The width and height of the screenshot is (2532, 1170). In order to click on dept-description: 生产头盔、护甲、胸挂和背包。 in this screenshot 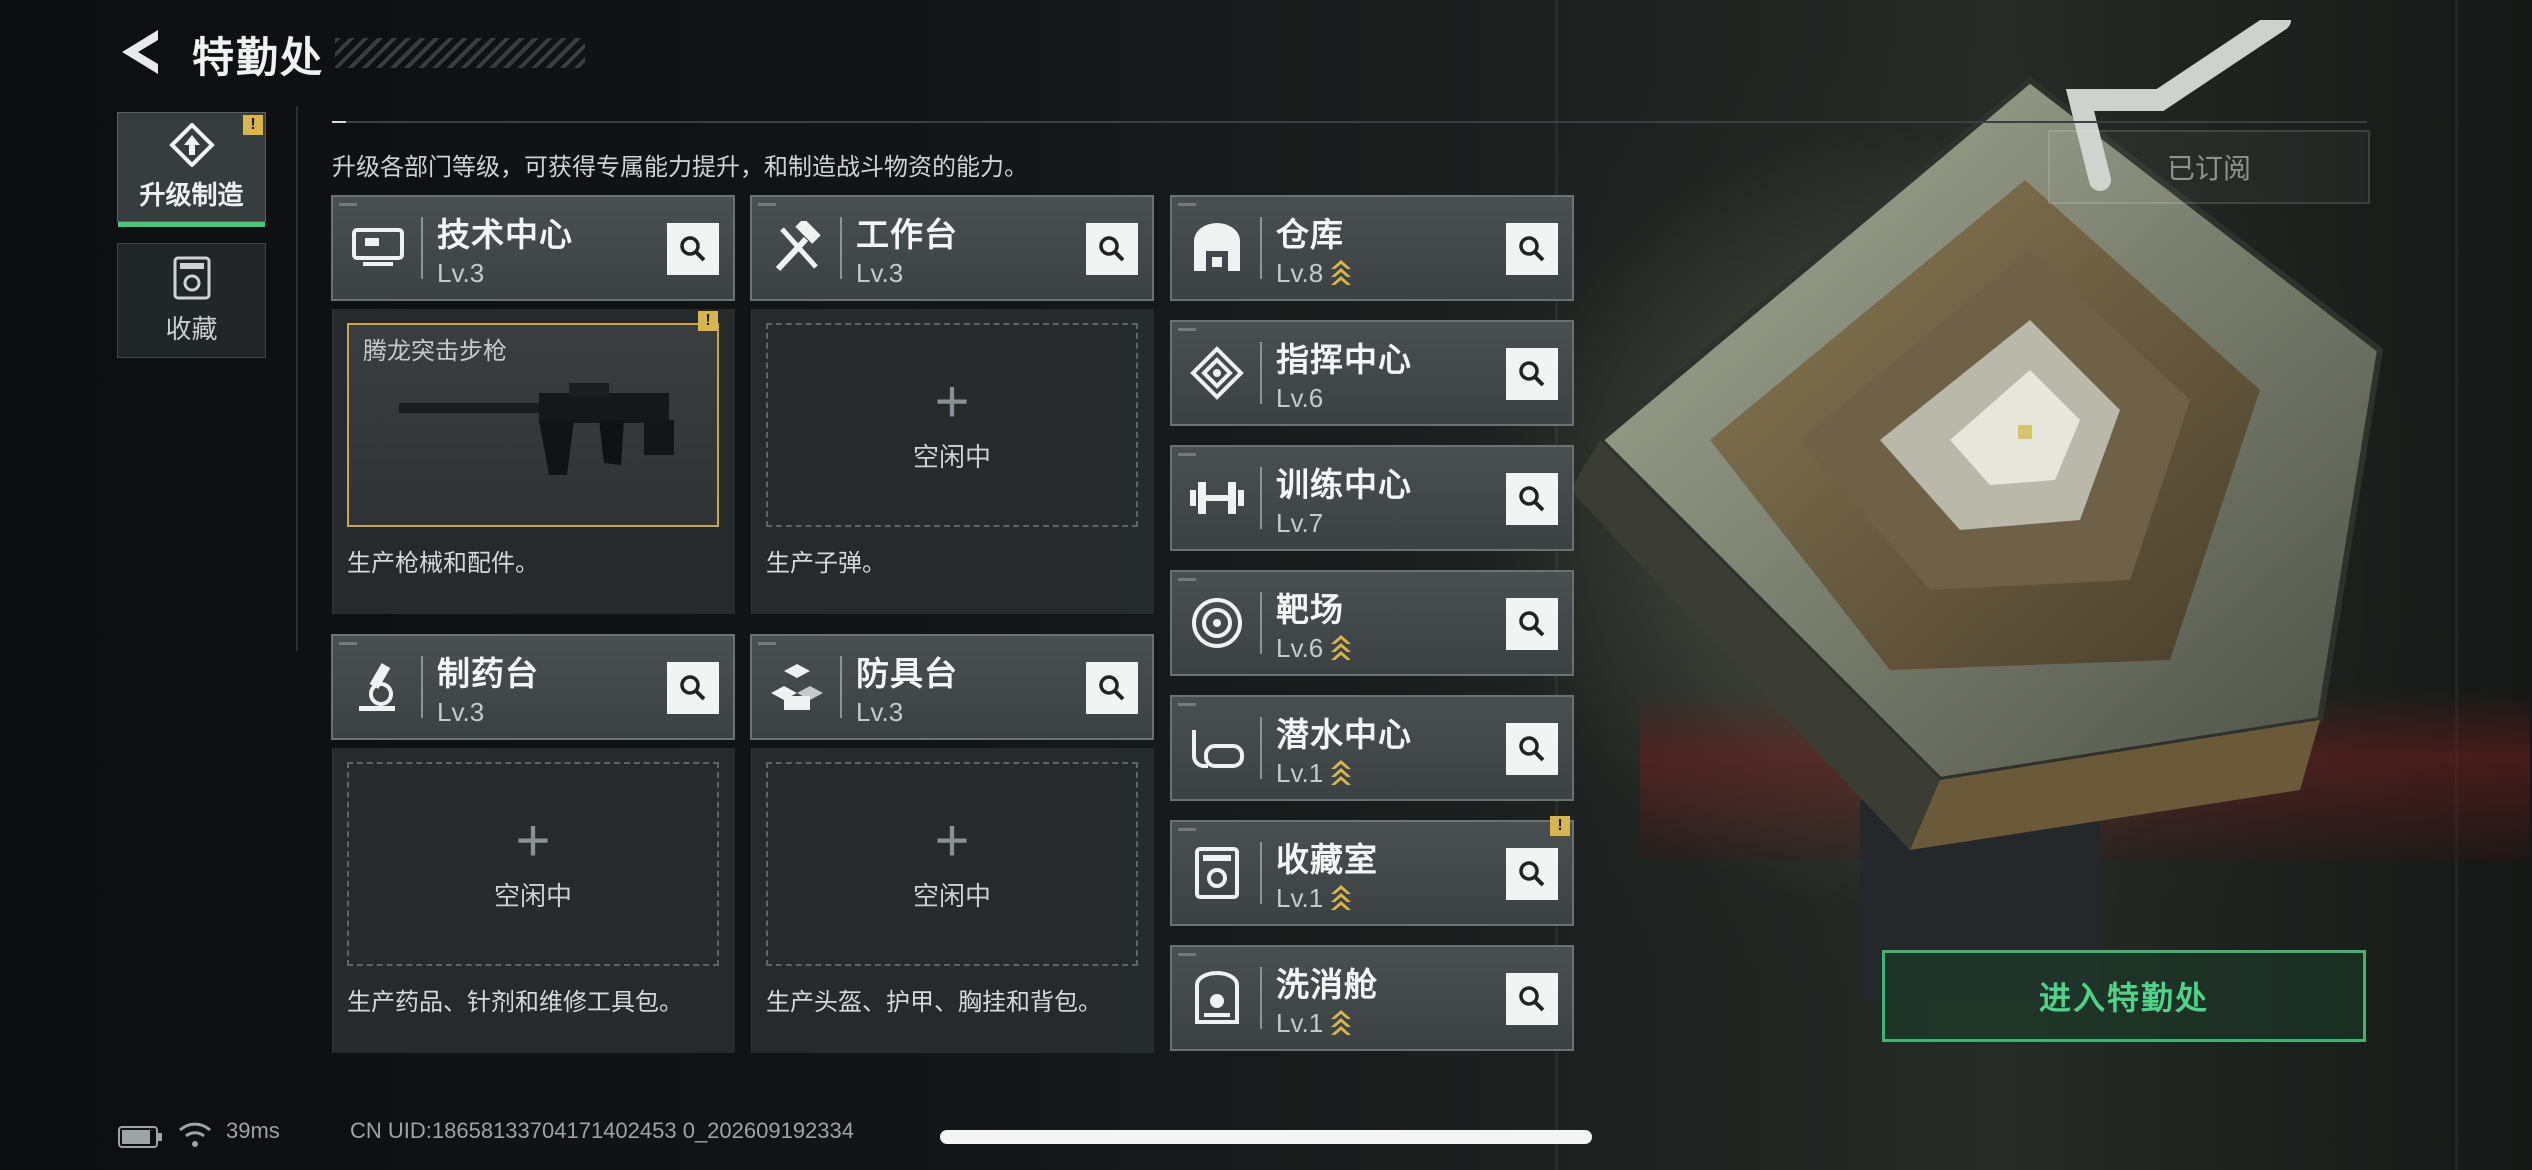, I will do `click(934, 1002)`.